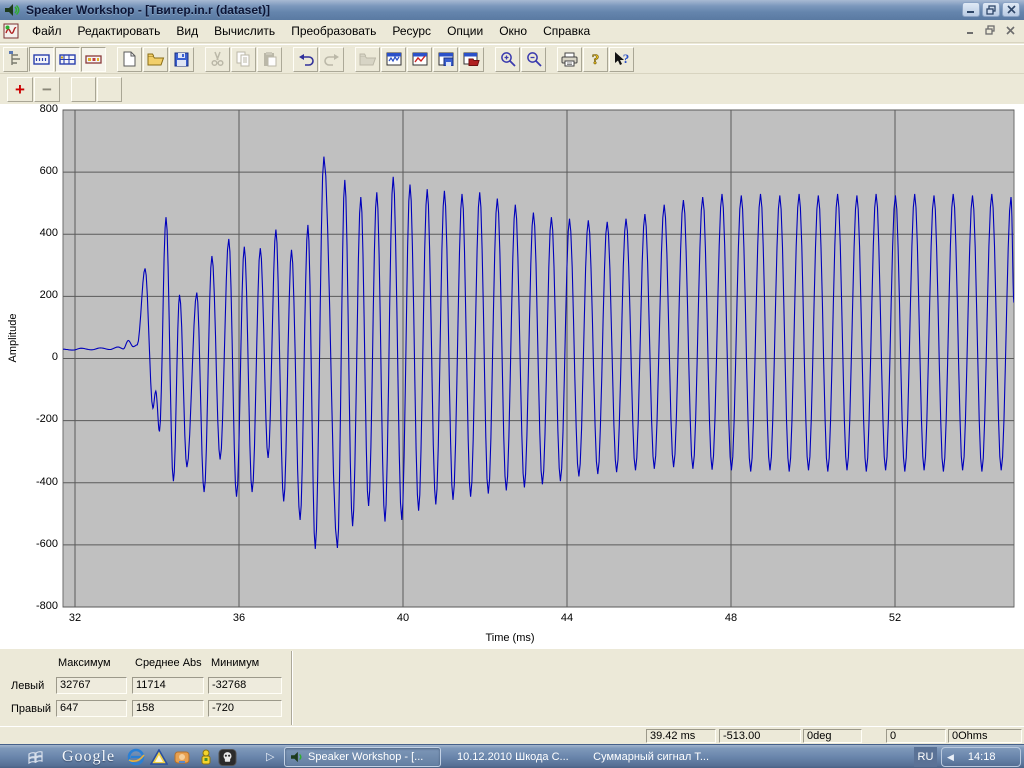  I want to click on minimize-icon, so click(970, 12).